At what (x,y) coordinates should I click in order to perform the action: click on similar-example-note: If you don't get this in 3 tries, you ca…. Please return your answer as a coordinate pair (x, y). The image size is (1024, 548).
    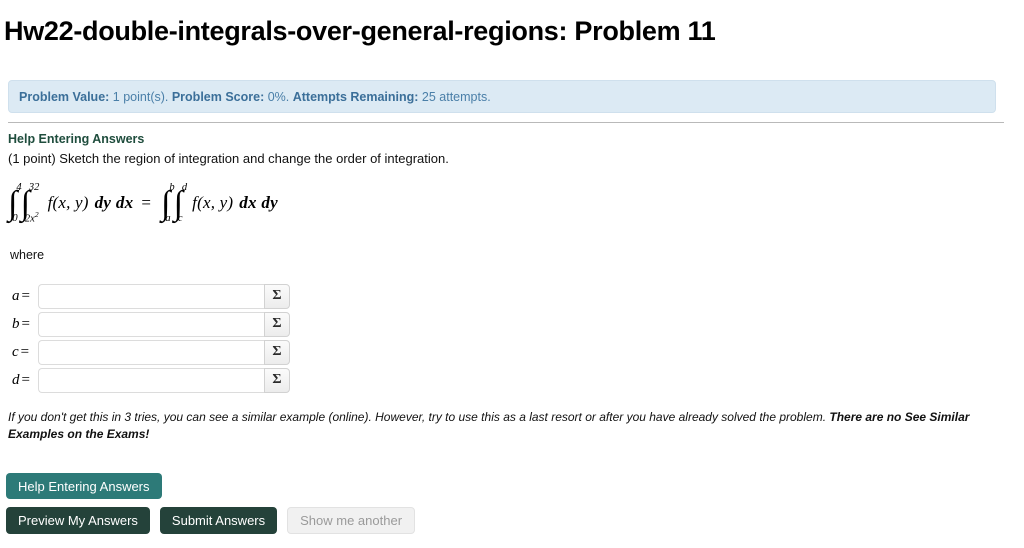
    Looking at the image, I should click on (497, 426).